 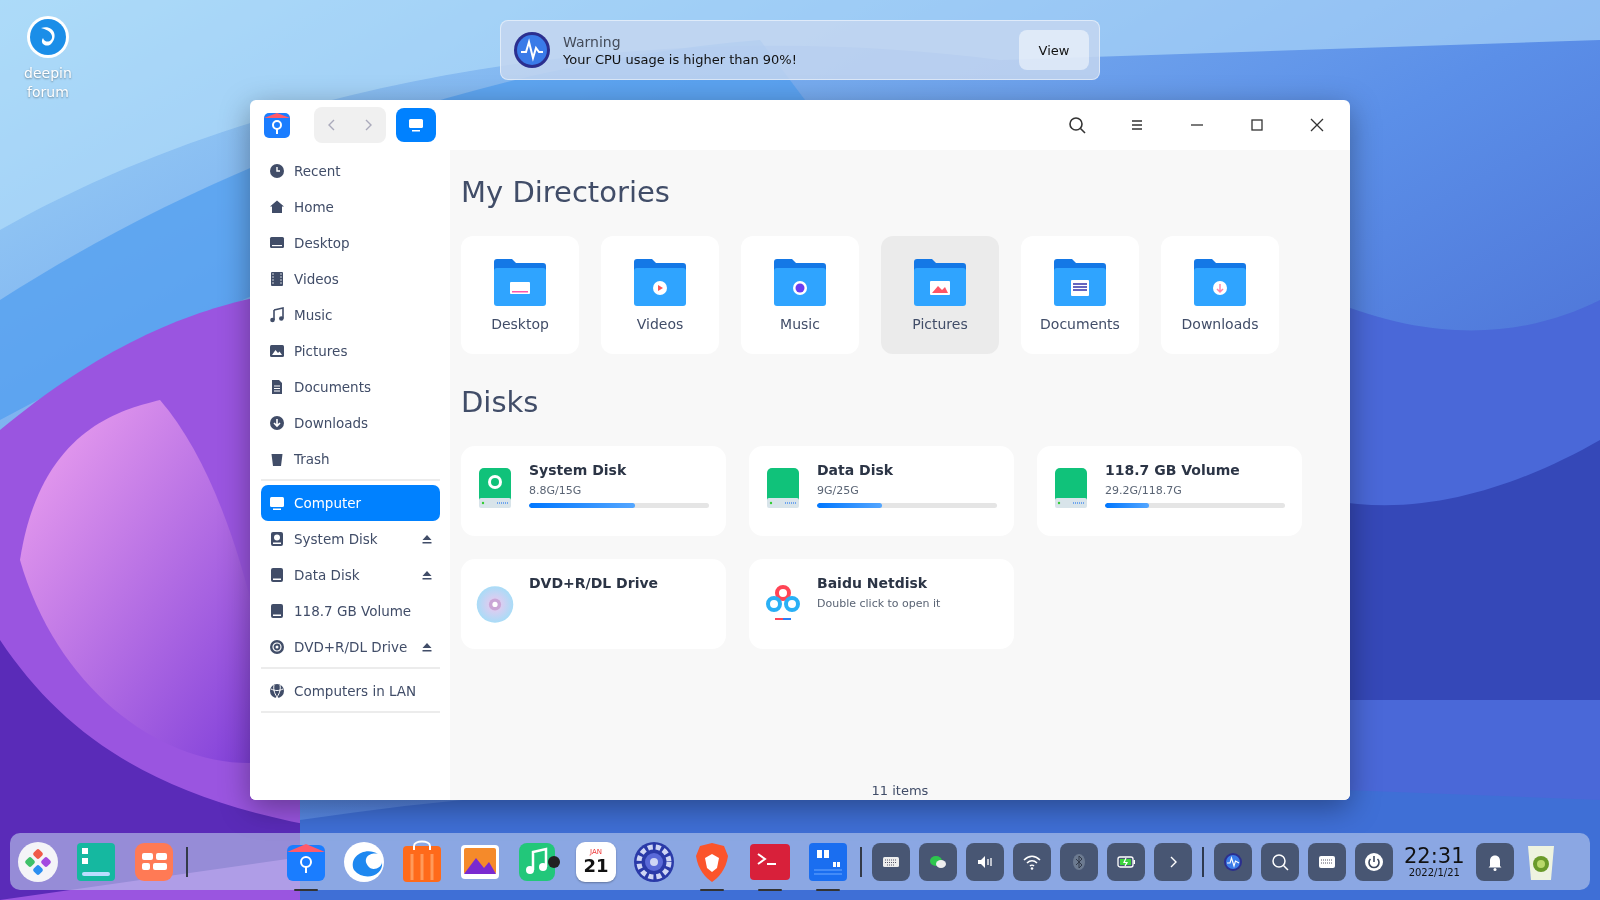 What do you see at coordinates (336, 539) in the screenshot?
I see `sidebar-item-label: System Disk` at bounding box center [336, 539].